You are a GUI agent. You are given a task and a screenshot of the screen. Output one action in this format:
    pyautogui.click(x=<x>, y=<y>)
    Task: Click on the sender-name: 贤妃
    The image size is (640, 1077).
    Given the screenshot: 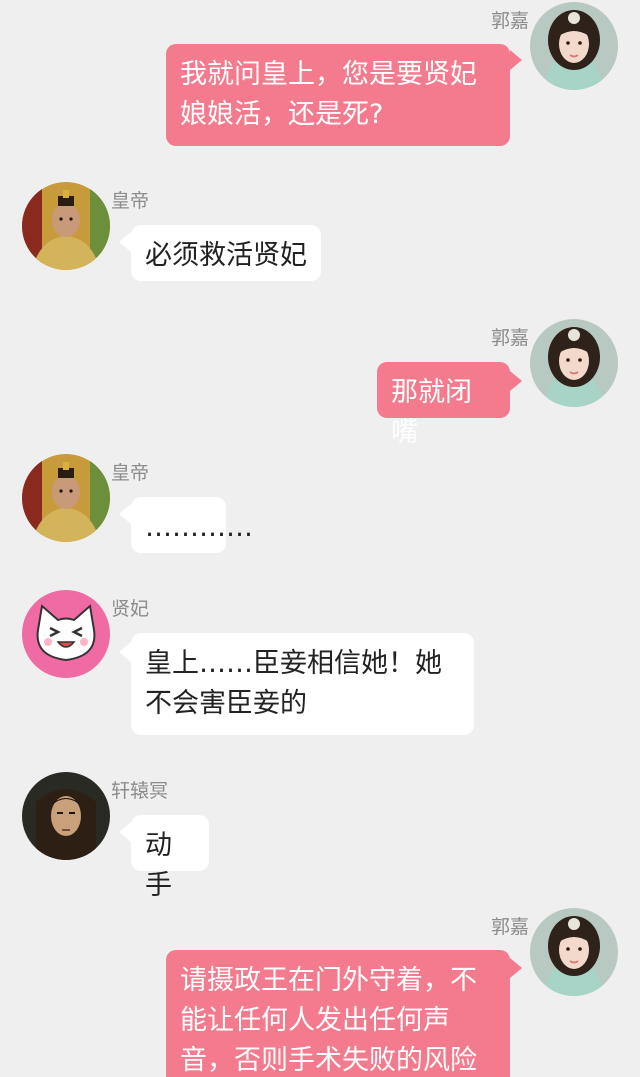 What is the action you would take?
    pyautogui.click(x=130, y=609)
    